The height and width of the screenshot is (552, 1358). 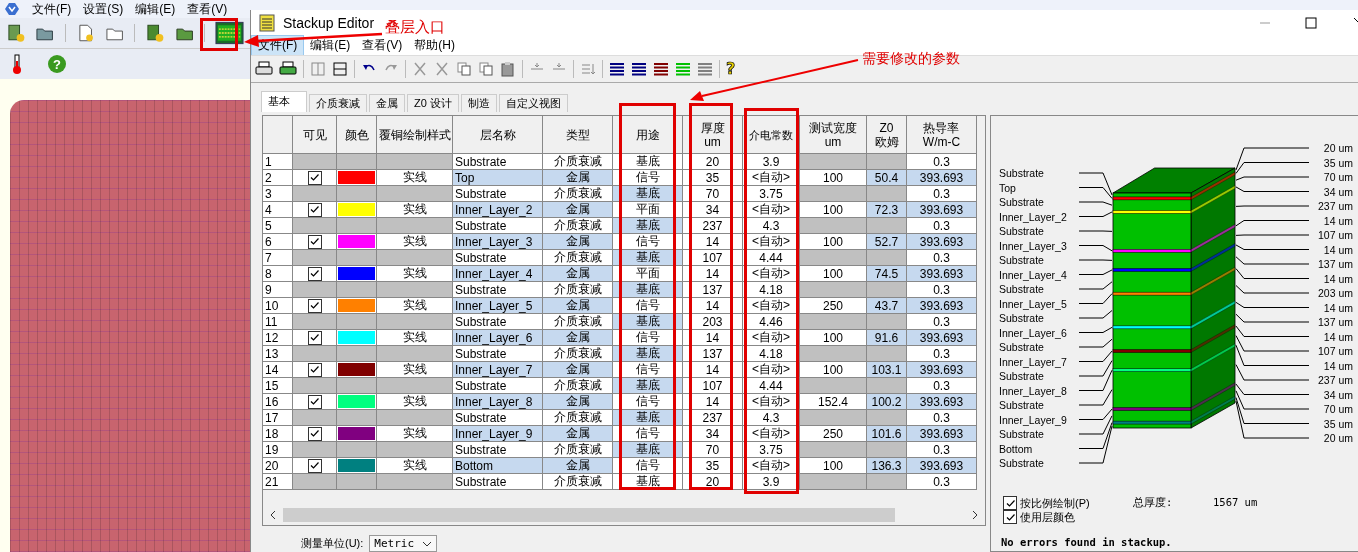 I want to click on checkbox-label: 使用层颜色, so click(x=1047, y=517).